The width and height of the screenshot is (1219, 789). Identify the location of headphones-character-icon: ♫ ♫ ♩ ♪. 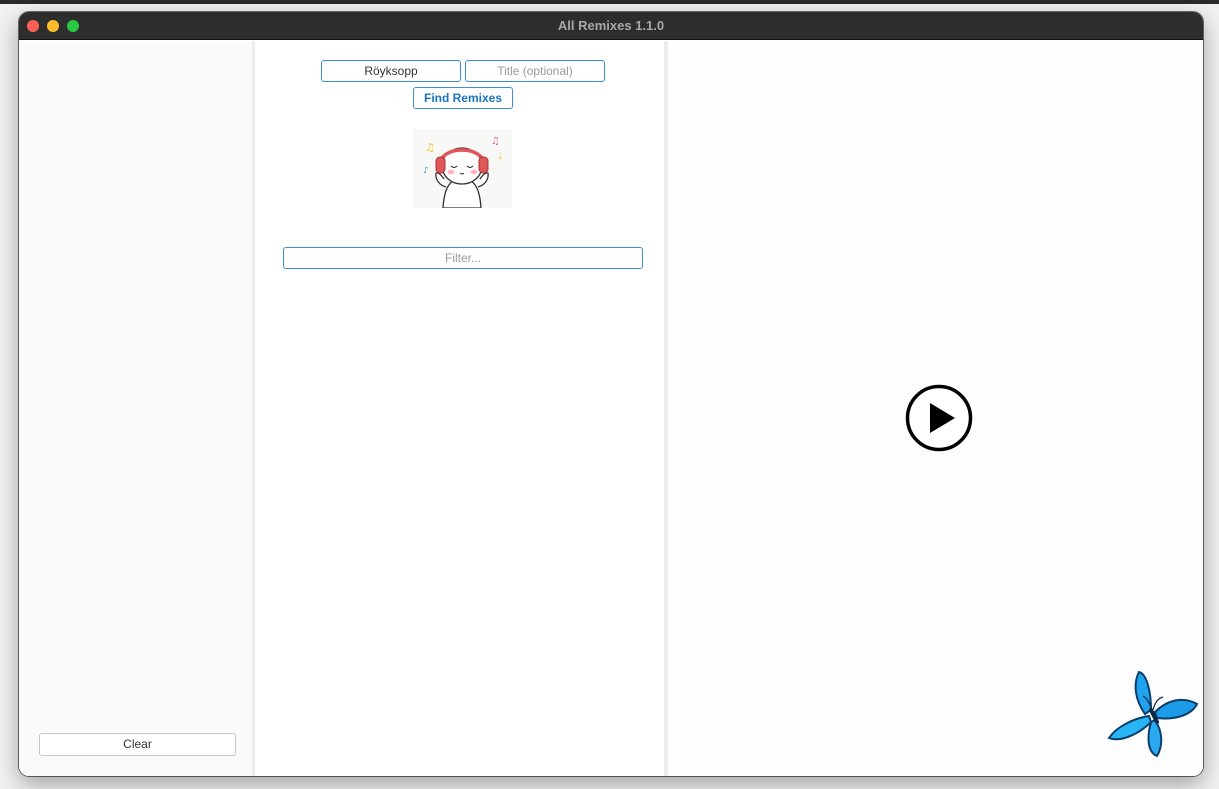
(462, 168).